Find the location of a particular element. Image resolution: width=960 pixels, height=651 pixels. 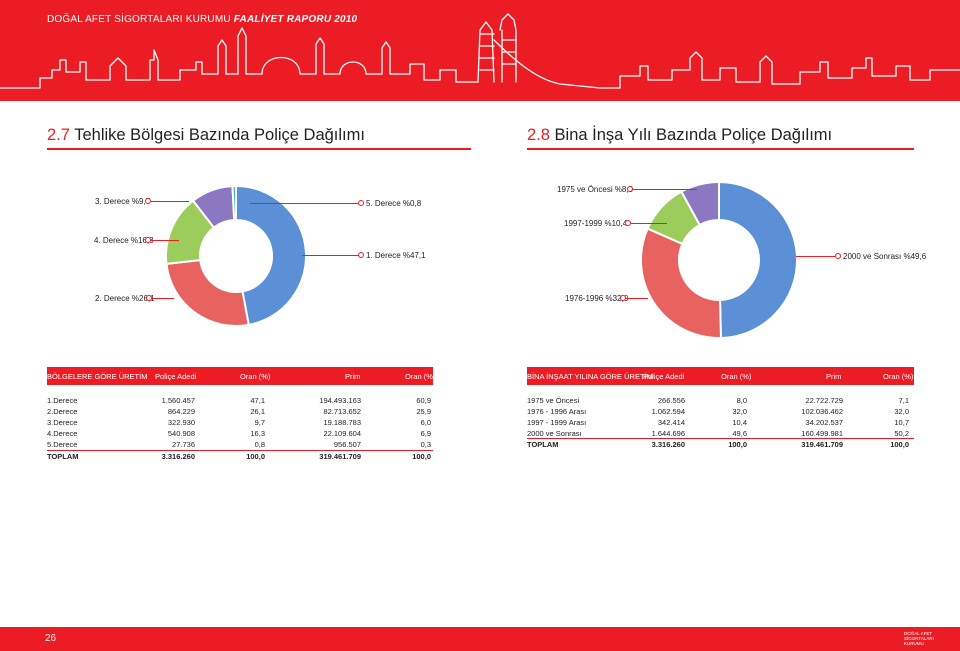

donut-chart-construction-year is located at coordinates (719, 260).